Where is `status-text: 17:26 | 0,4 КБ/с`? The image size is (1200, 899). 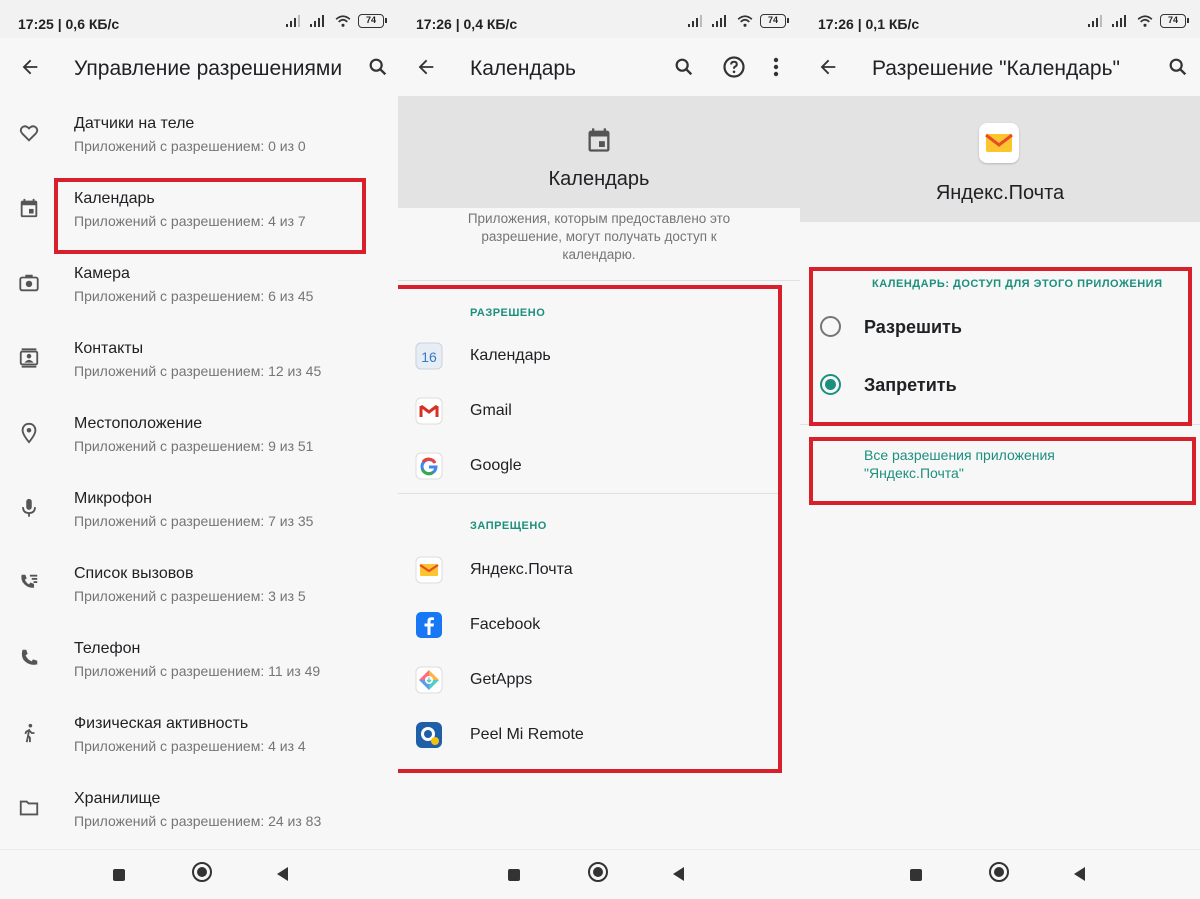
status-text: 17:26 | 0,4 КБ/с is located at coordinates (467, 24).